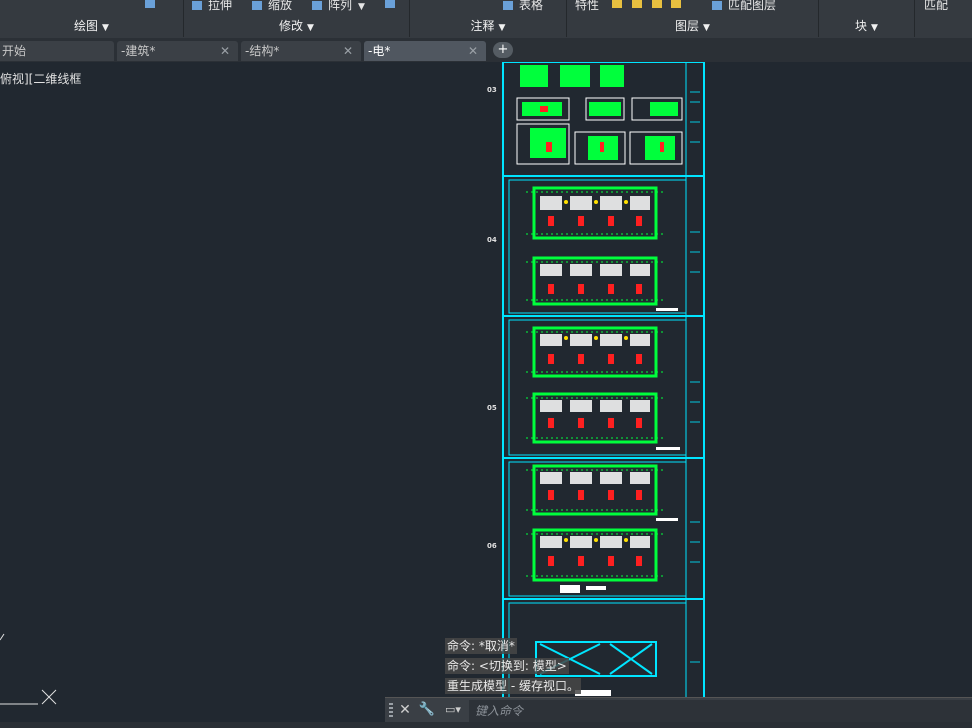 The width and height of the screenshot is (972, 728). Describe the element at coordinates (427, 710) in the screenshot. I see `wrench-icon: 🔧` at that location.